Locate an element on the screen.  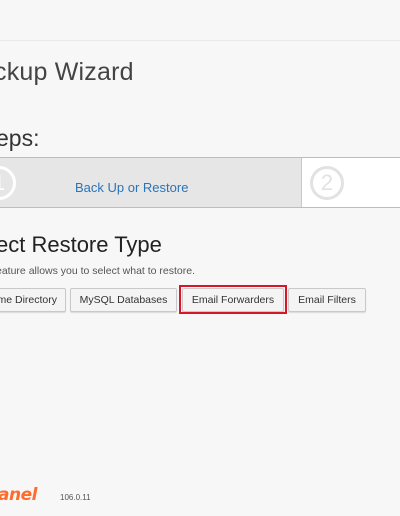
email-forwarders-button: Email Forwarders is located at coordinates (233, 300).